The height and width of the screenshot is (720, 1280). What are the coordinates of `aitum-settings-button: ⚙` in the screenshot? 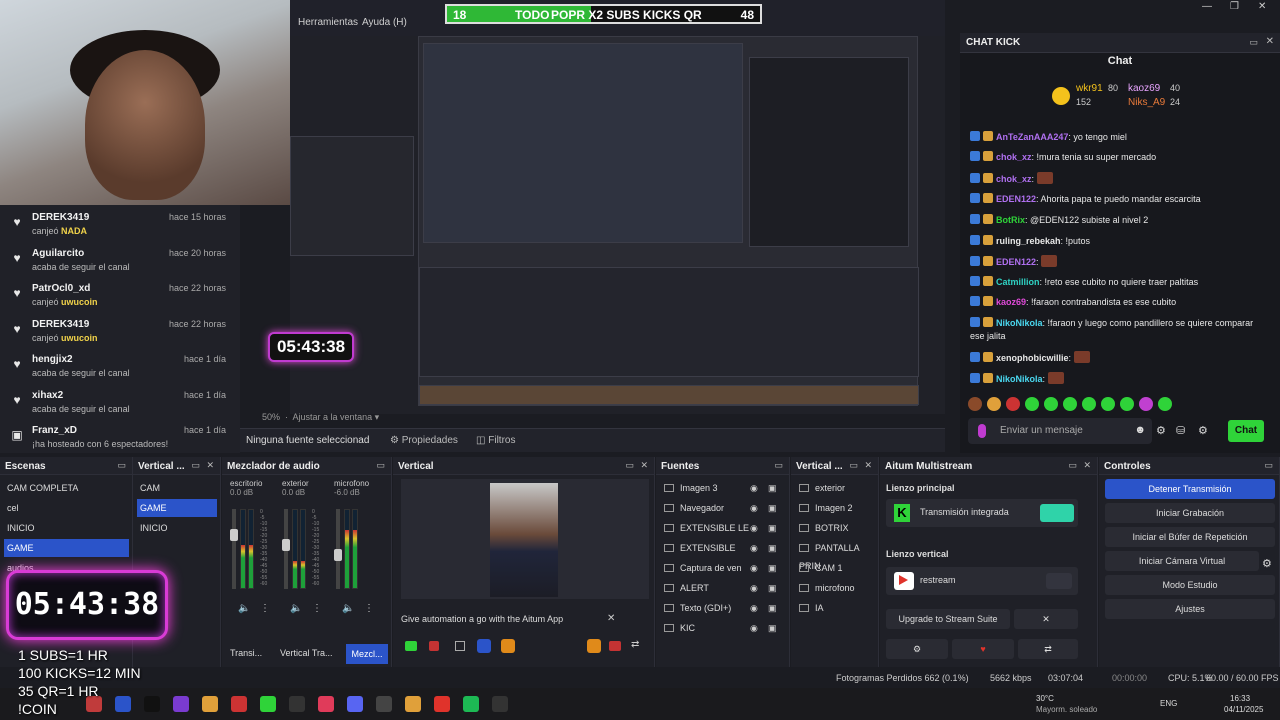 It's located at (917, 649).